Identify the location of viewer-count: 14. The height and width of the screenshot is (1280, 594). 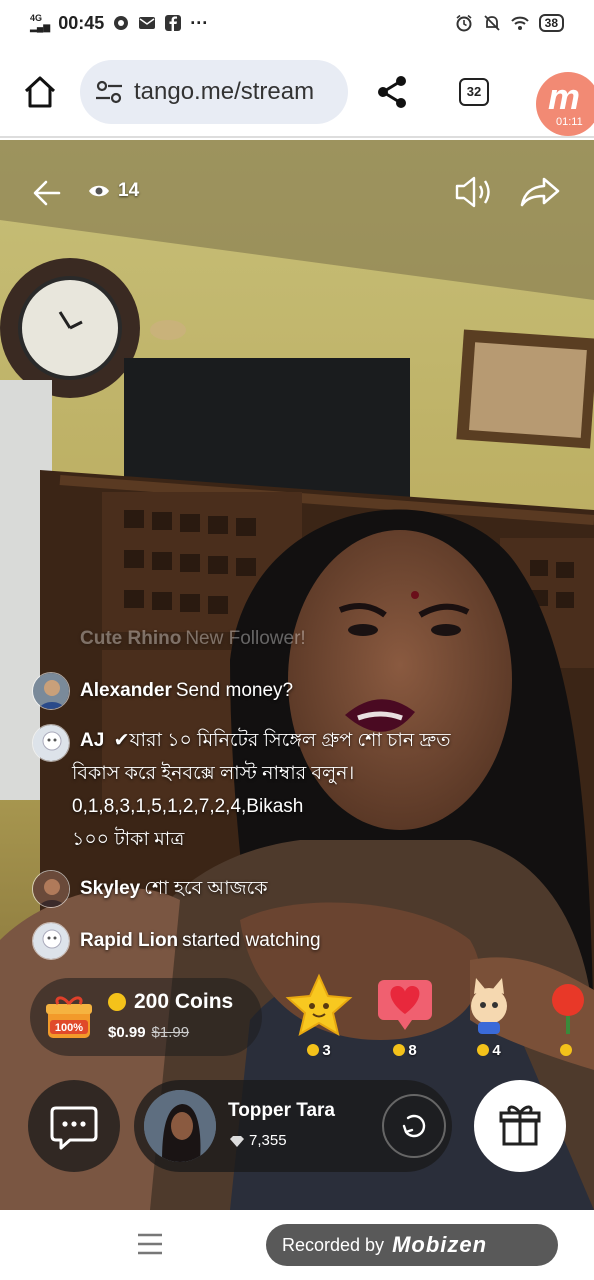
(113, 191).